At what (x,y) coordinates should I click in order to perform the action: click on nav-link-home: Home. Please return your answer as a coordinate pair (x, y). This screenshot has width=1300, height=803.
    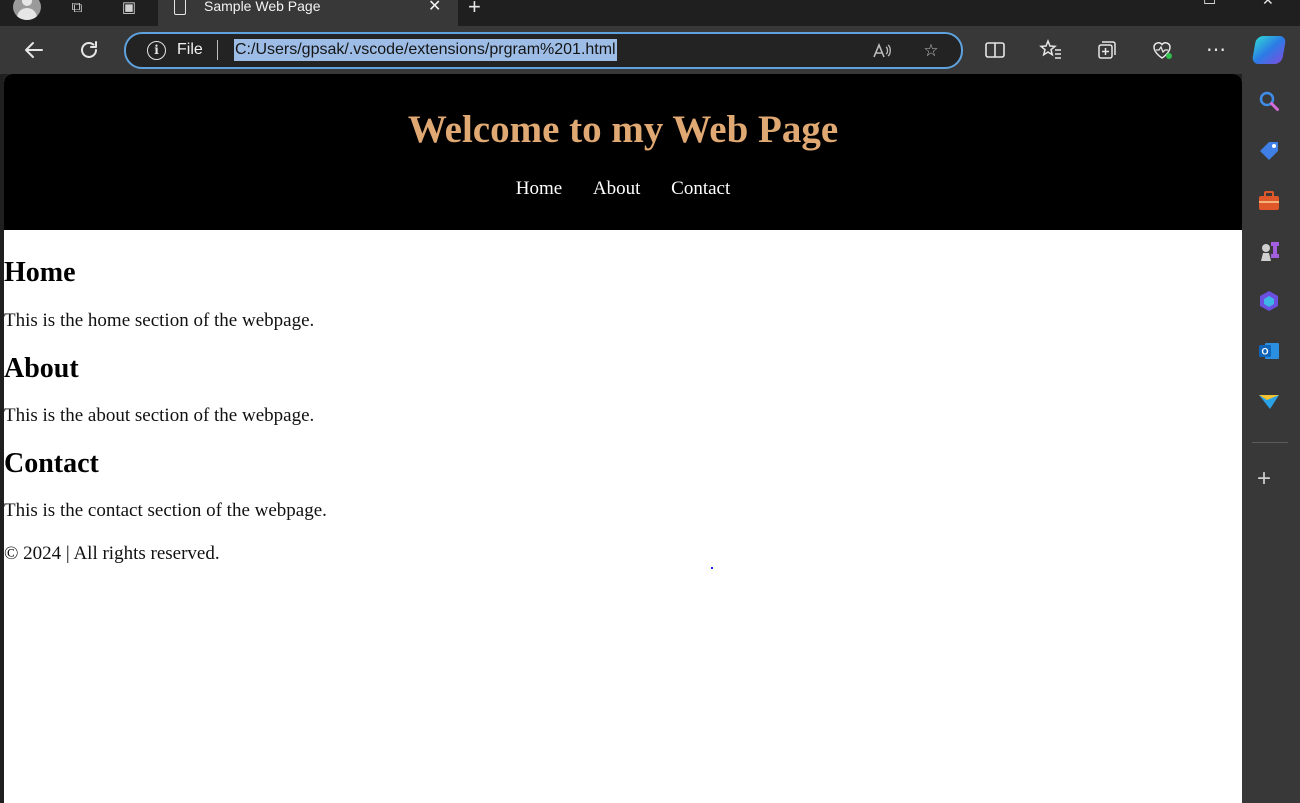
    Looking at the image, I should click on (539, 188).